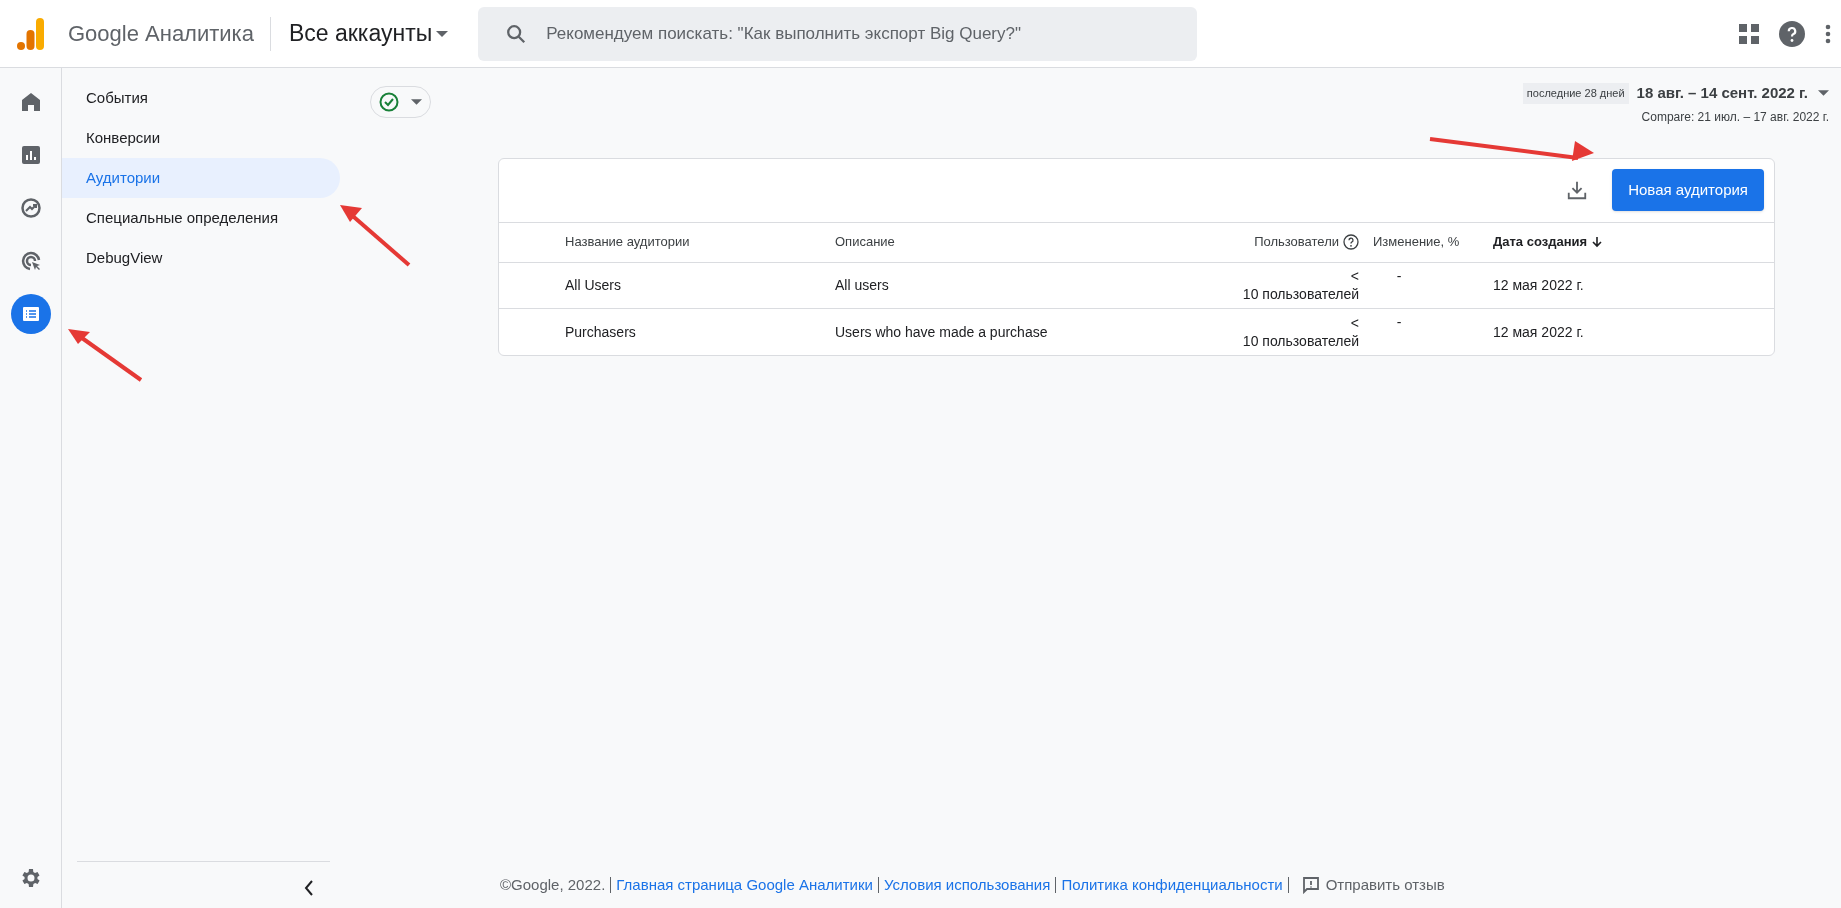  What do you see at coordinates (161, 34) in the screenshot?
I see `product-name: Google Аналитика` at bounding box center [161, 34].